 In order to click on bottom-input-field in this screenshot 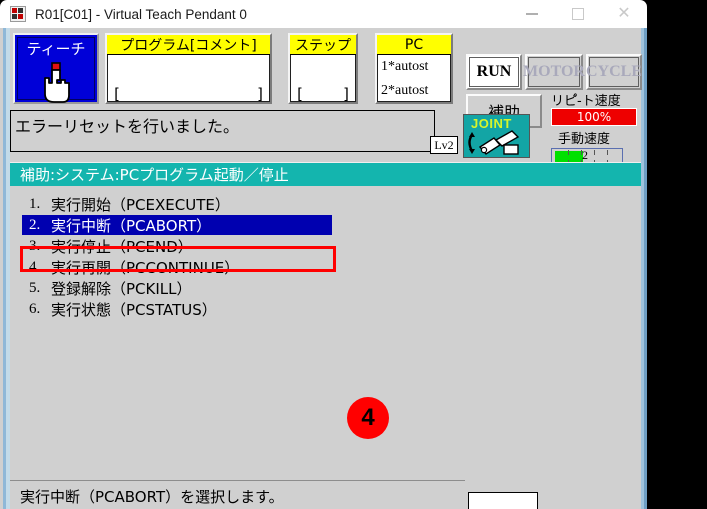, I will do `click(503, 500)`.